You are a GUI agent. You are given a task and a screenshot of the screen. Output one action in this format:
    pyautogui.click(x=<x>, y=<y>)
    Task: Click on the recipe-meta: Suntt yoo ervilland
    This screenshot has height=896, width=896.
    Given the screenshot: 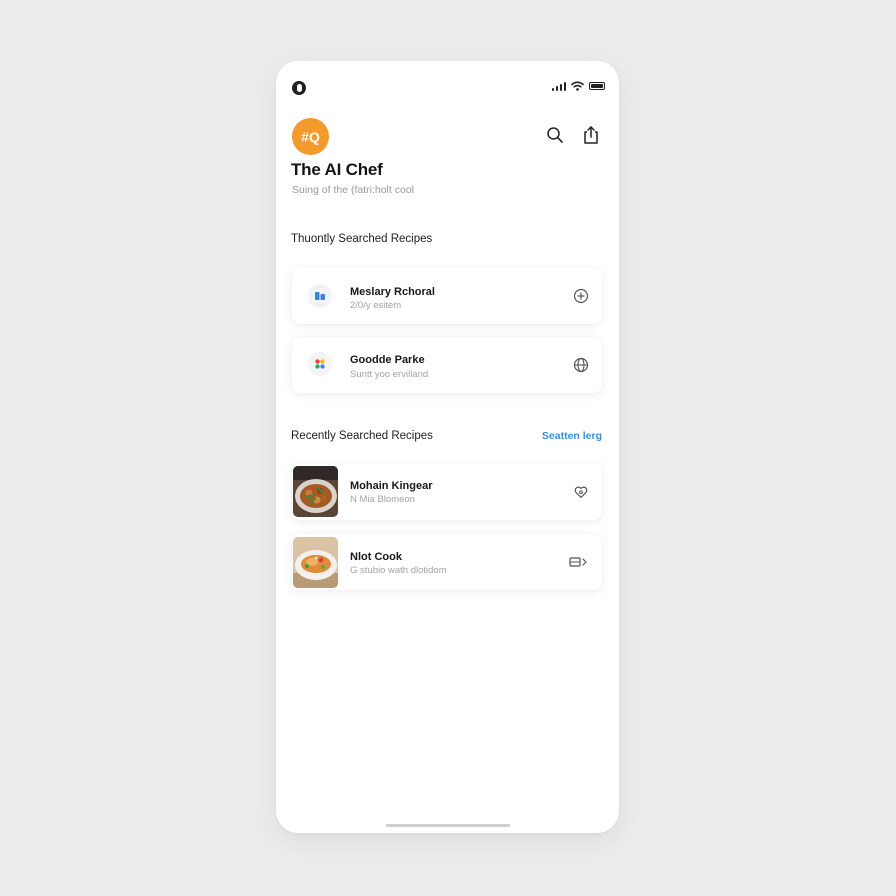 What is the action you would take?
    pyautogui.click(x=389, y=374)
    